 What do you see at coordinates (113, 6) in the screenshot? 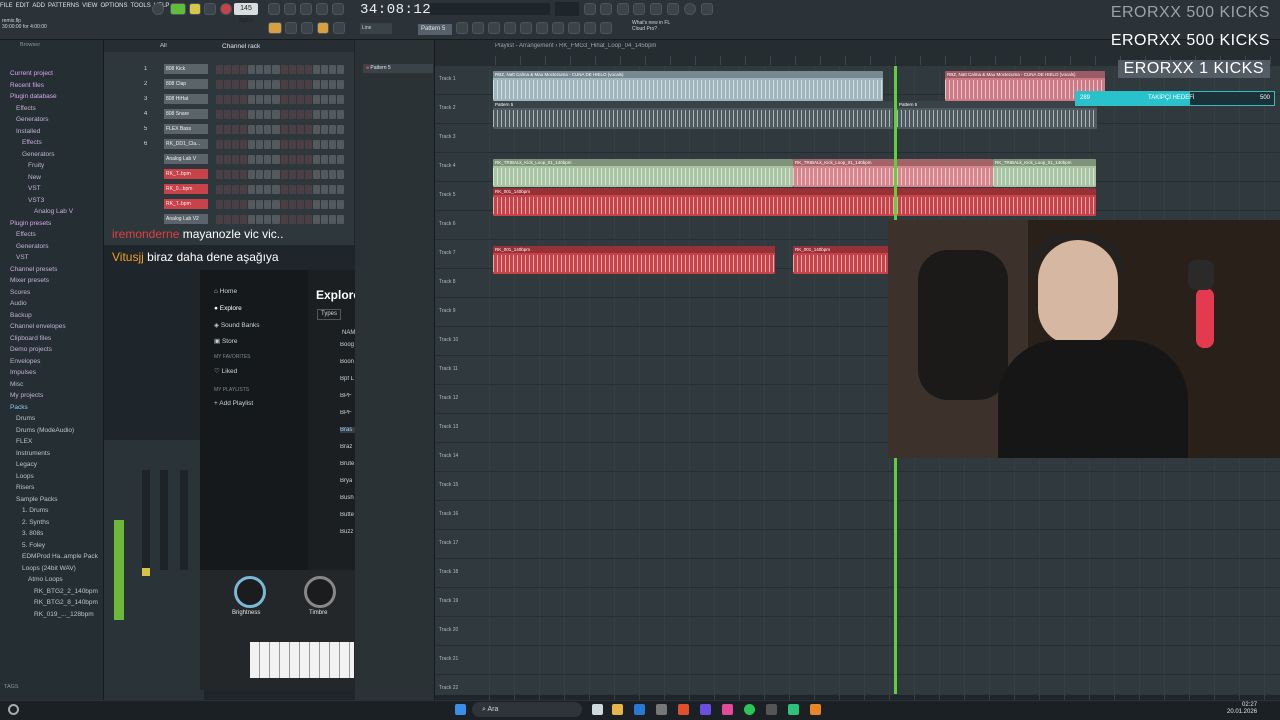
I see `menu-options: OPTIONS` at bounding box center [113, 6].